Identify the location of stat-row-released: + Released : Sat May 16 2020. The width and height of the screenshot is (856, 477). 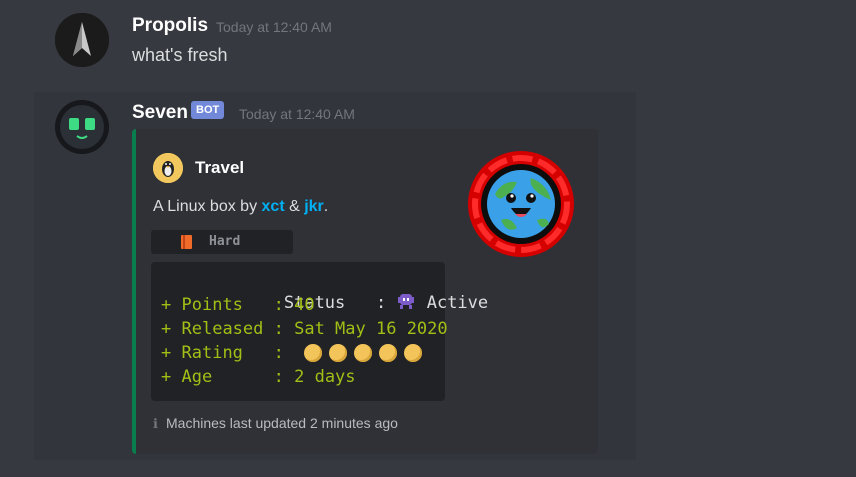
(304, 330).